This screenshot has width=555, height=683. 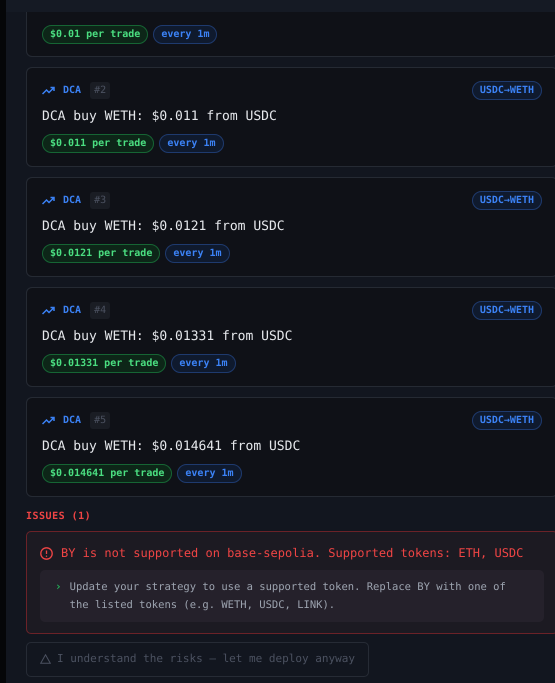 What do you see at coordinates (101, 253) in the screenshot?
I see `amount-badge: $0.0121 per trade` at bounding box center [101, 253].